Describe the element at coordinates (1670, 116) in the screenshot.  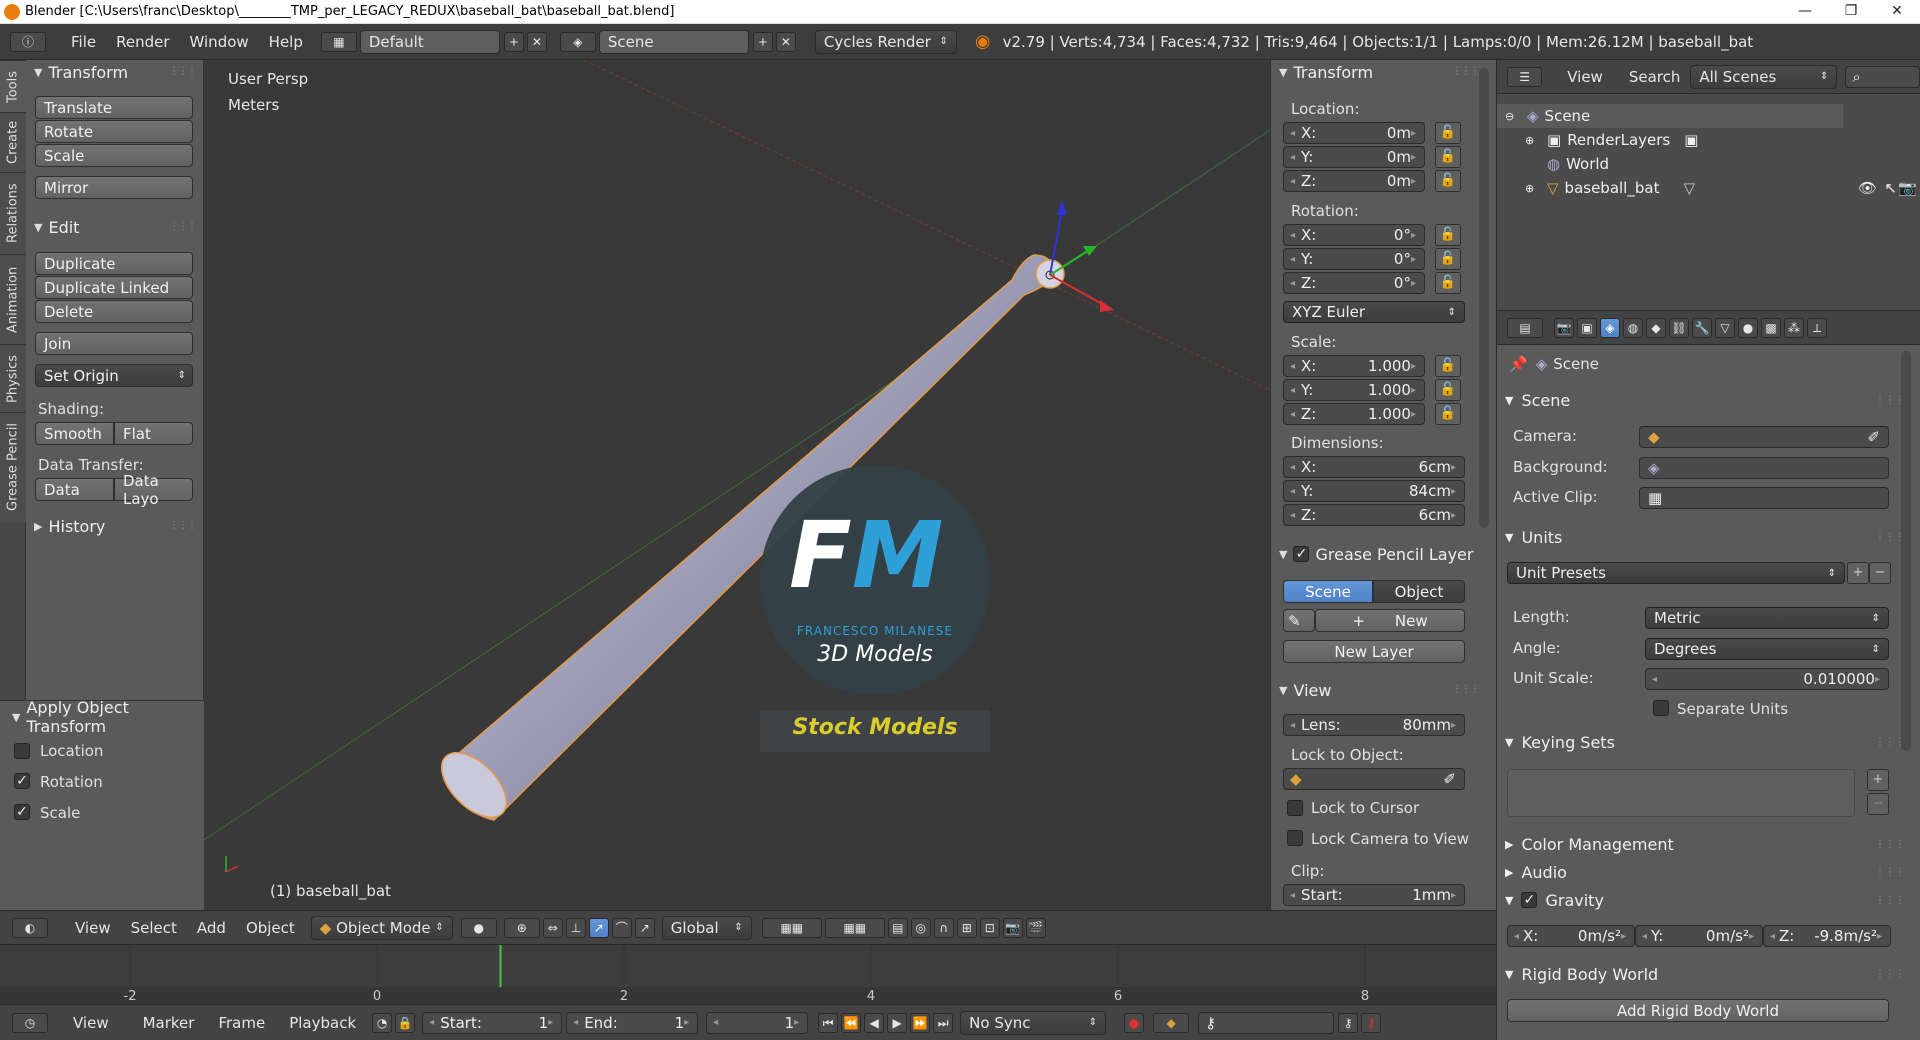
I see `outliner-row-scene: ⊖ ◈ Scene` at that location.